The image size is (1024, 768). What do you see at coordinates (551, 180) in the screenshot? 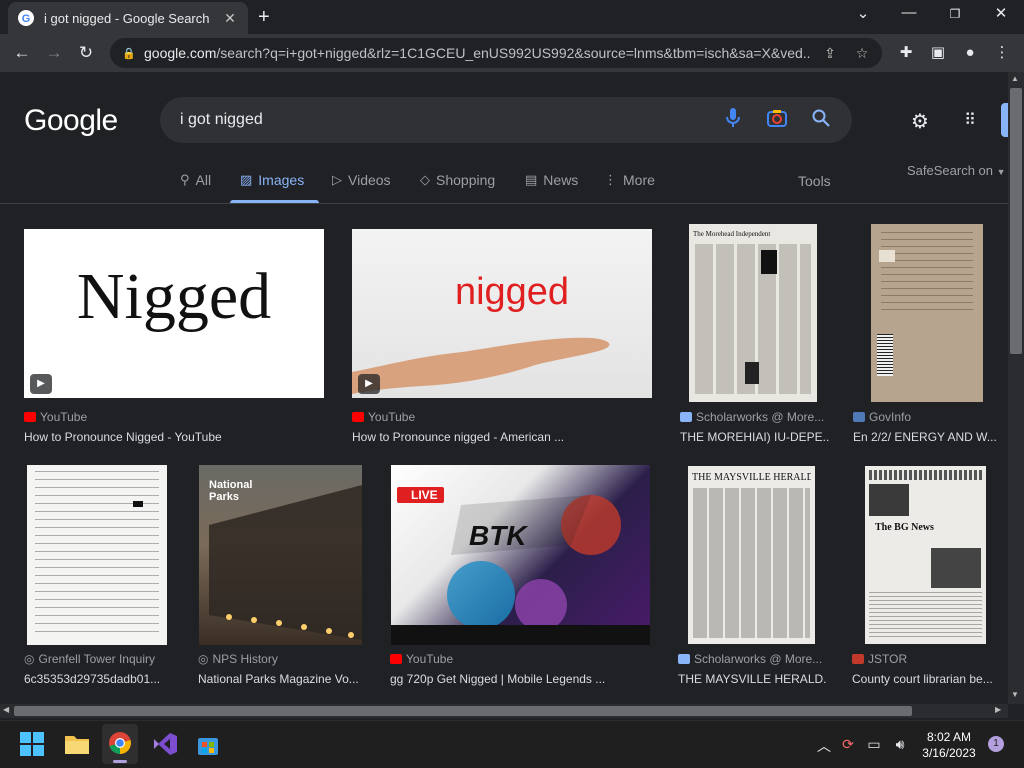
I see `tab-news: ▤ News` at bounding box center [551, 180].